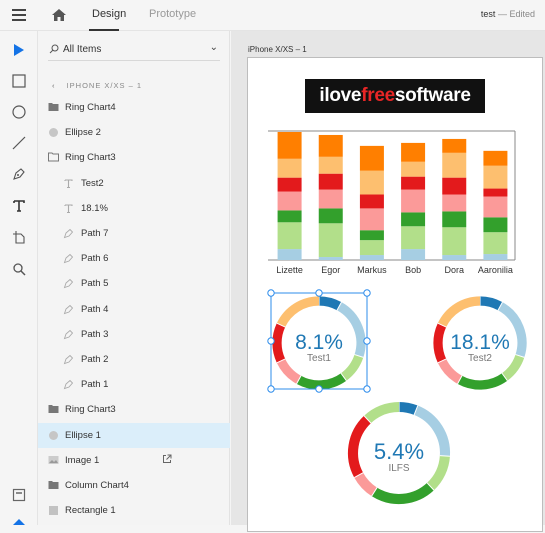  What do you see at coordinates (134, 208) in the screenshot?
I see `layer-item: 18.1%` at bounding box center [134, 208].